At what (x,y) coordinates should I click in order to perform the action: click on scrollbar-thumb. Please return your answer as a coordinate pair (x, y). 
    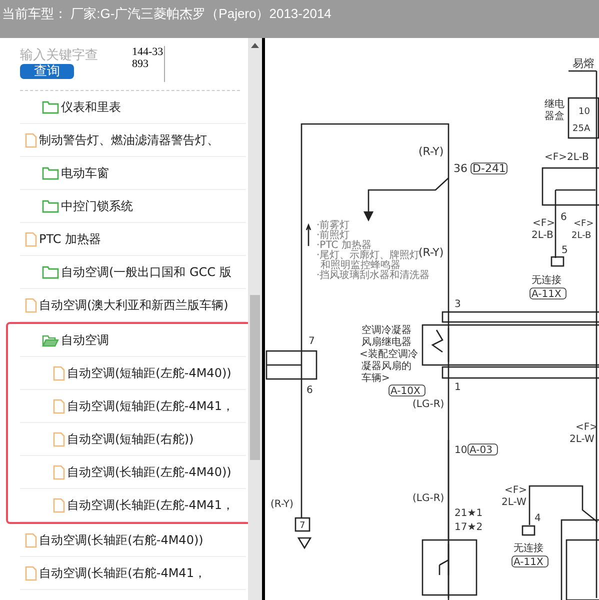
    Looking at the image, I should click on (255, 377).